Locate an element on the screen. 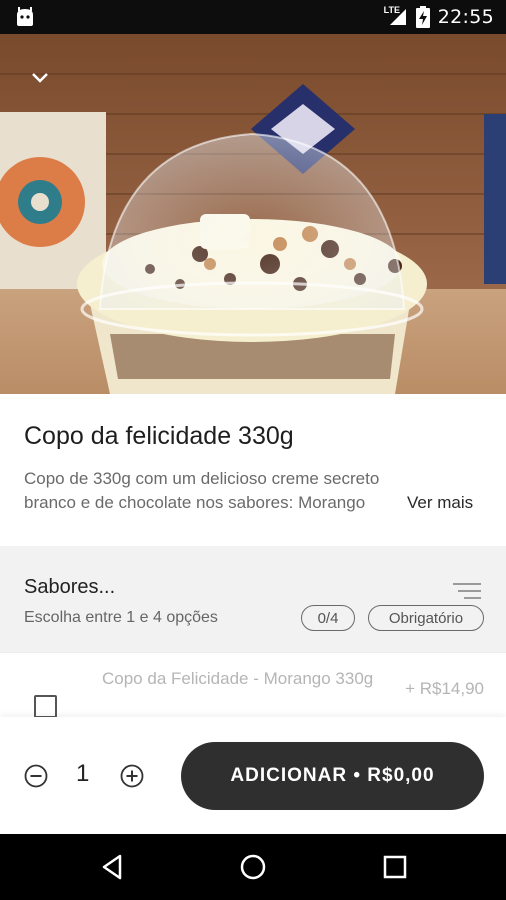  sort-lines-icon is located at coordinates (467, 591).